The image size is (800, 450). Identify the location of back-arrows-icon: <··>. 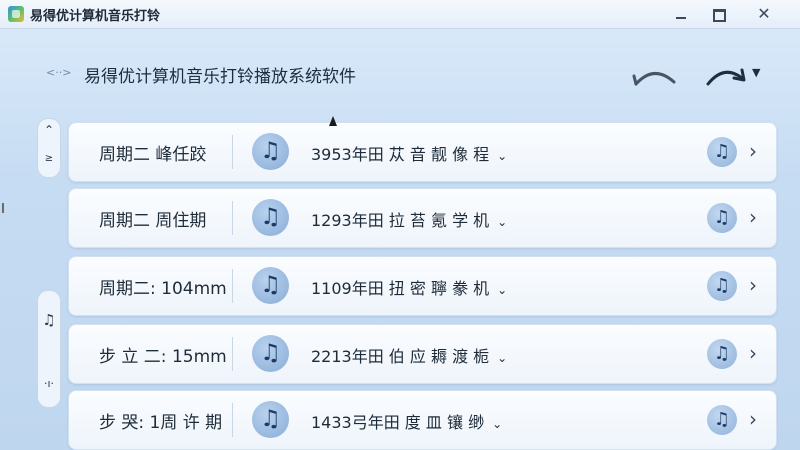
(58, 73).